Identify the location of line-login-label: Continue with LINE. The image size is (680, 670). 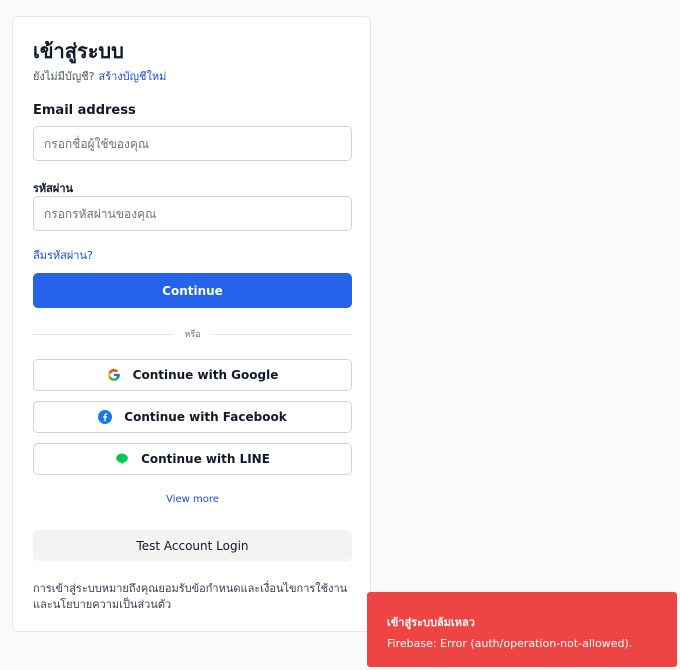
(205, 459).